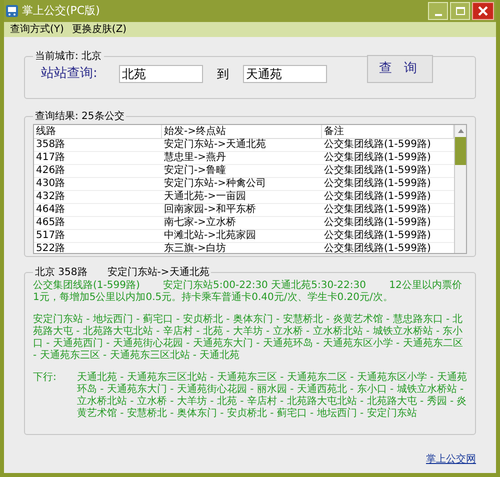 The height and width of the screenshot is (477, 500). What do you see at coordinates (223, 74) in the screenshot?
I see `to-label: 到` at bounding box center [223, 74].